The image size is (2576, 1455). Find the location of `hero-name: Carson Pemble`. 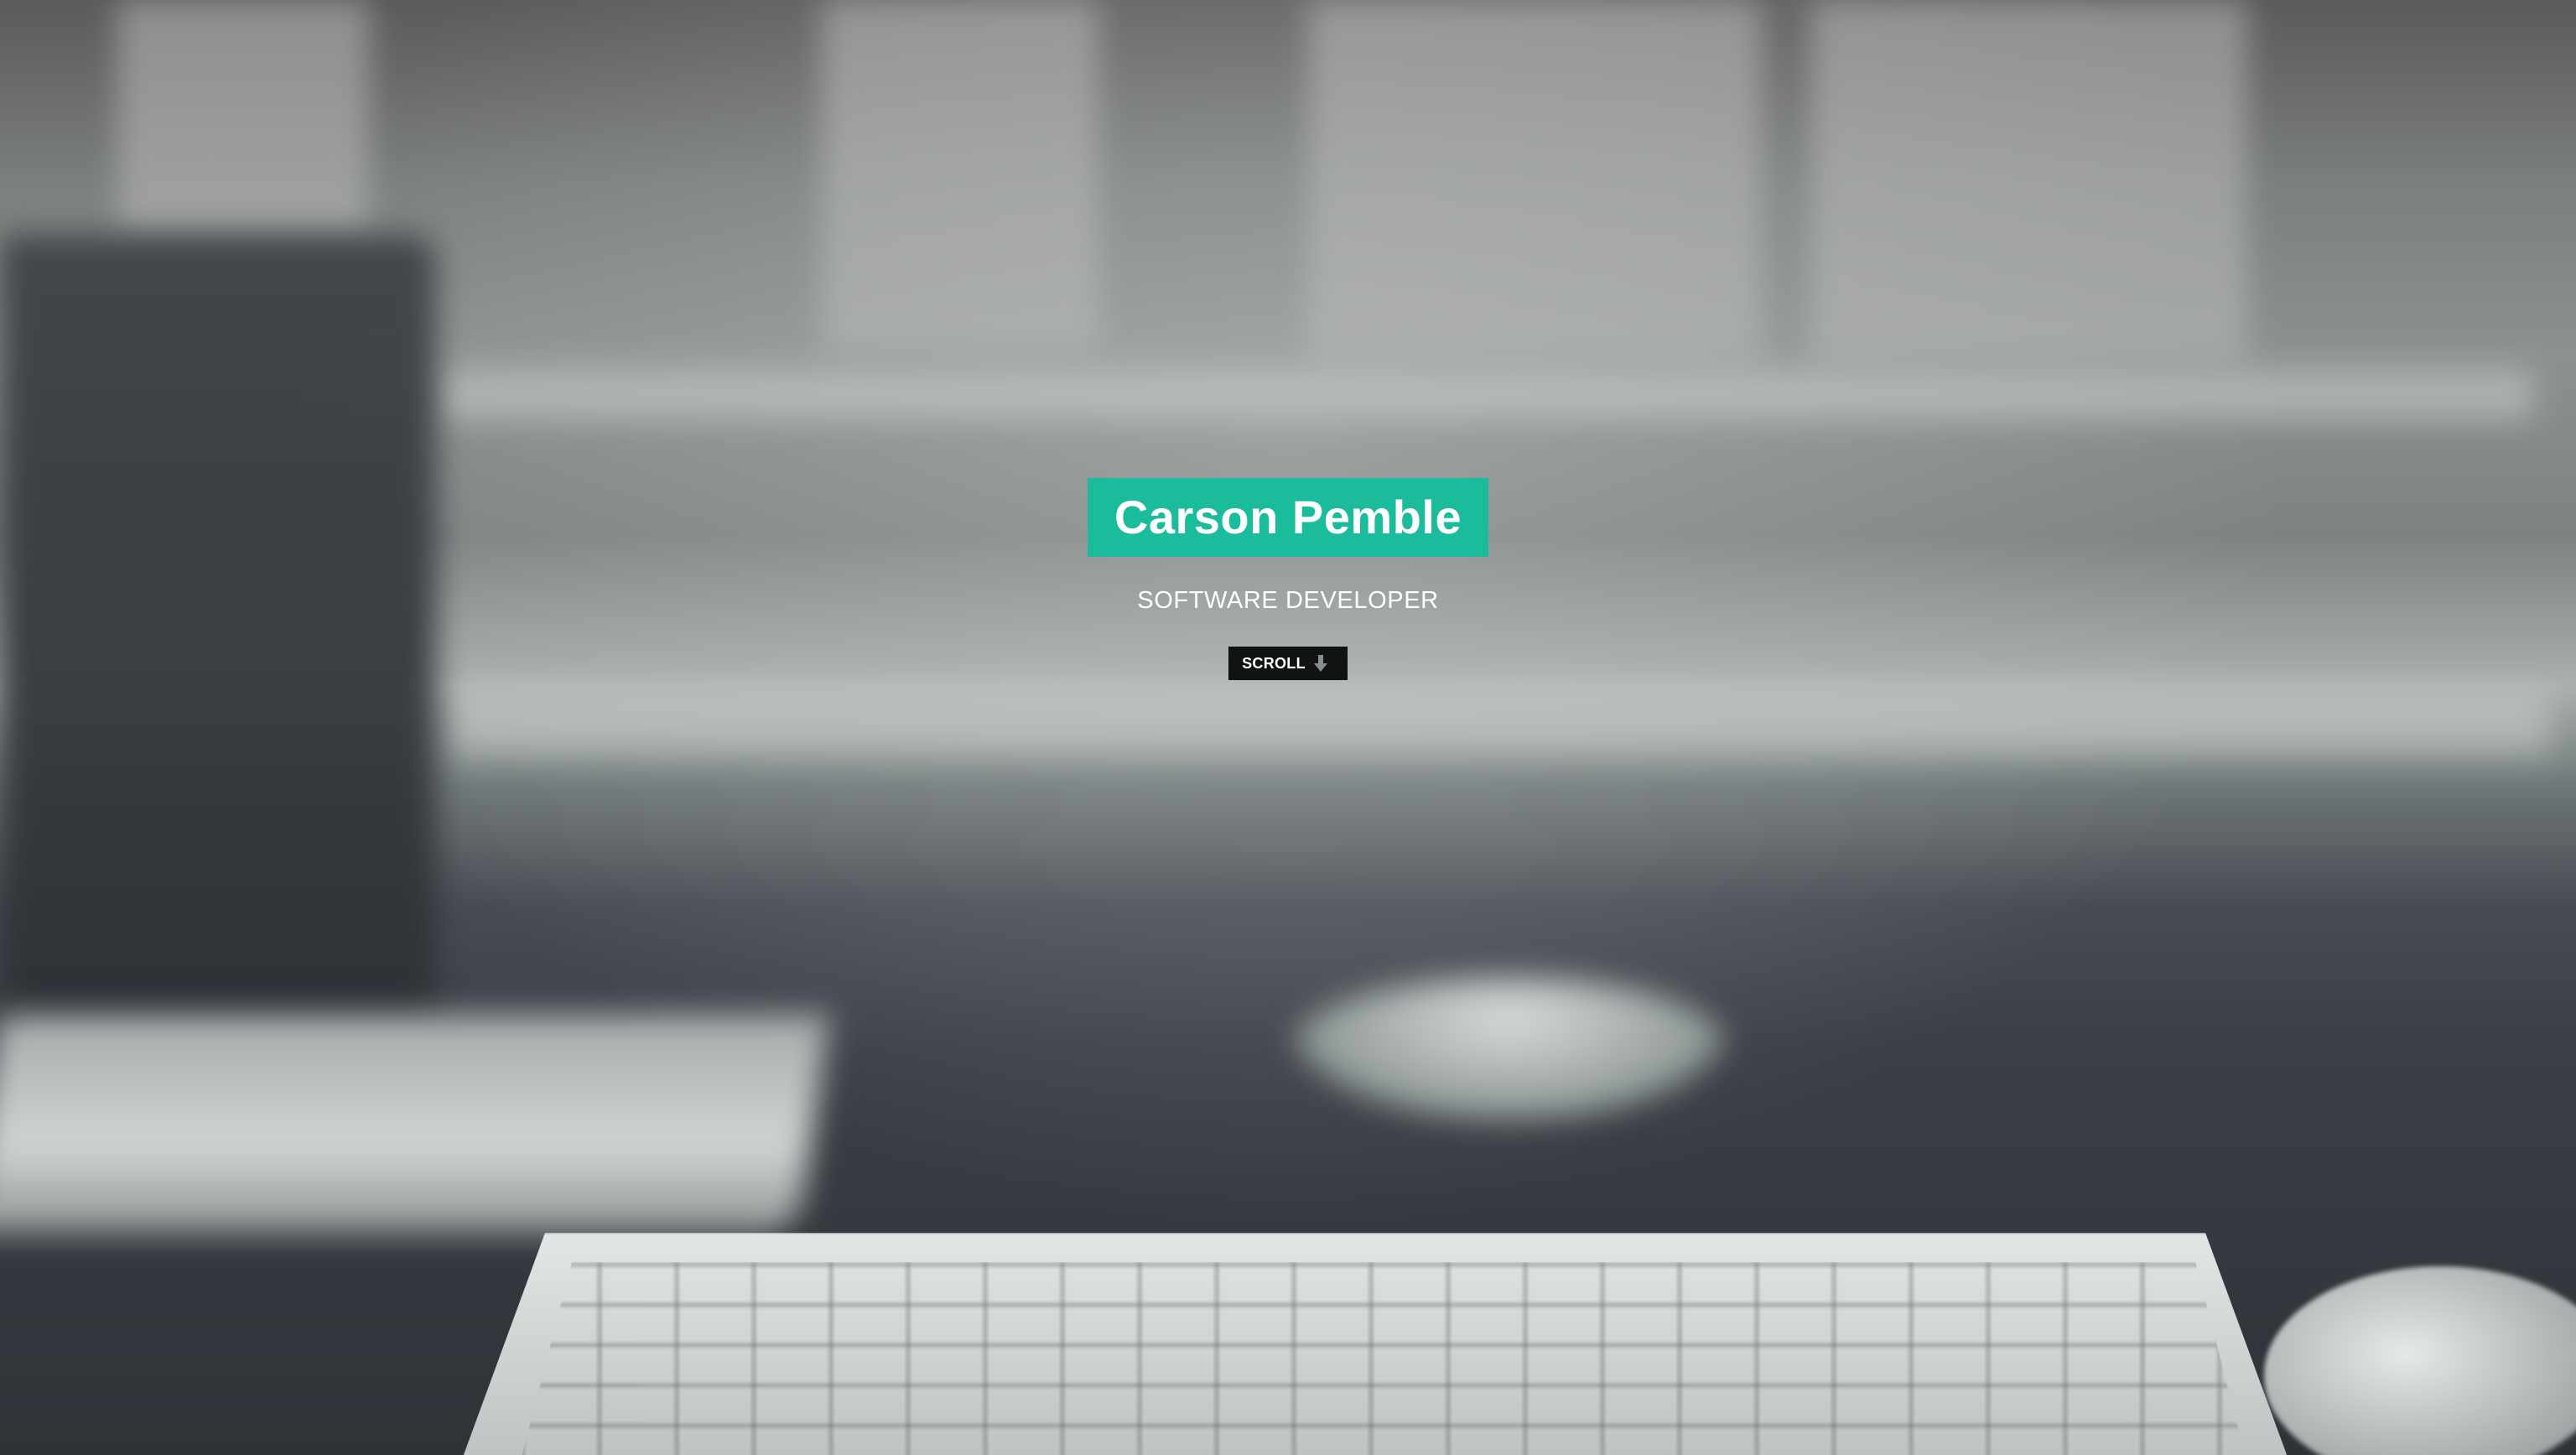

hero-name: Carson Pemble is located at coordinates (1288, 517).